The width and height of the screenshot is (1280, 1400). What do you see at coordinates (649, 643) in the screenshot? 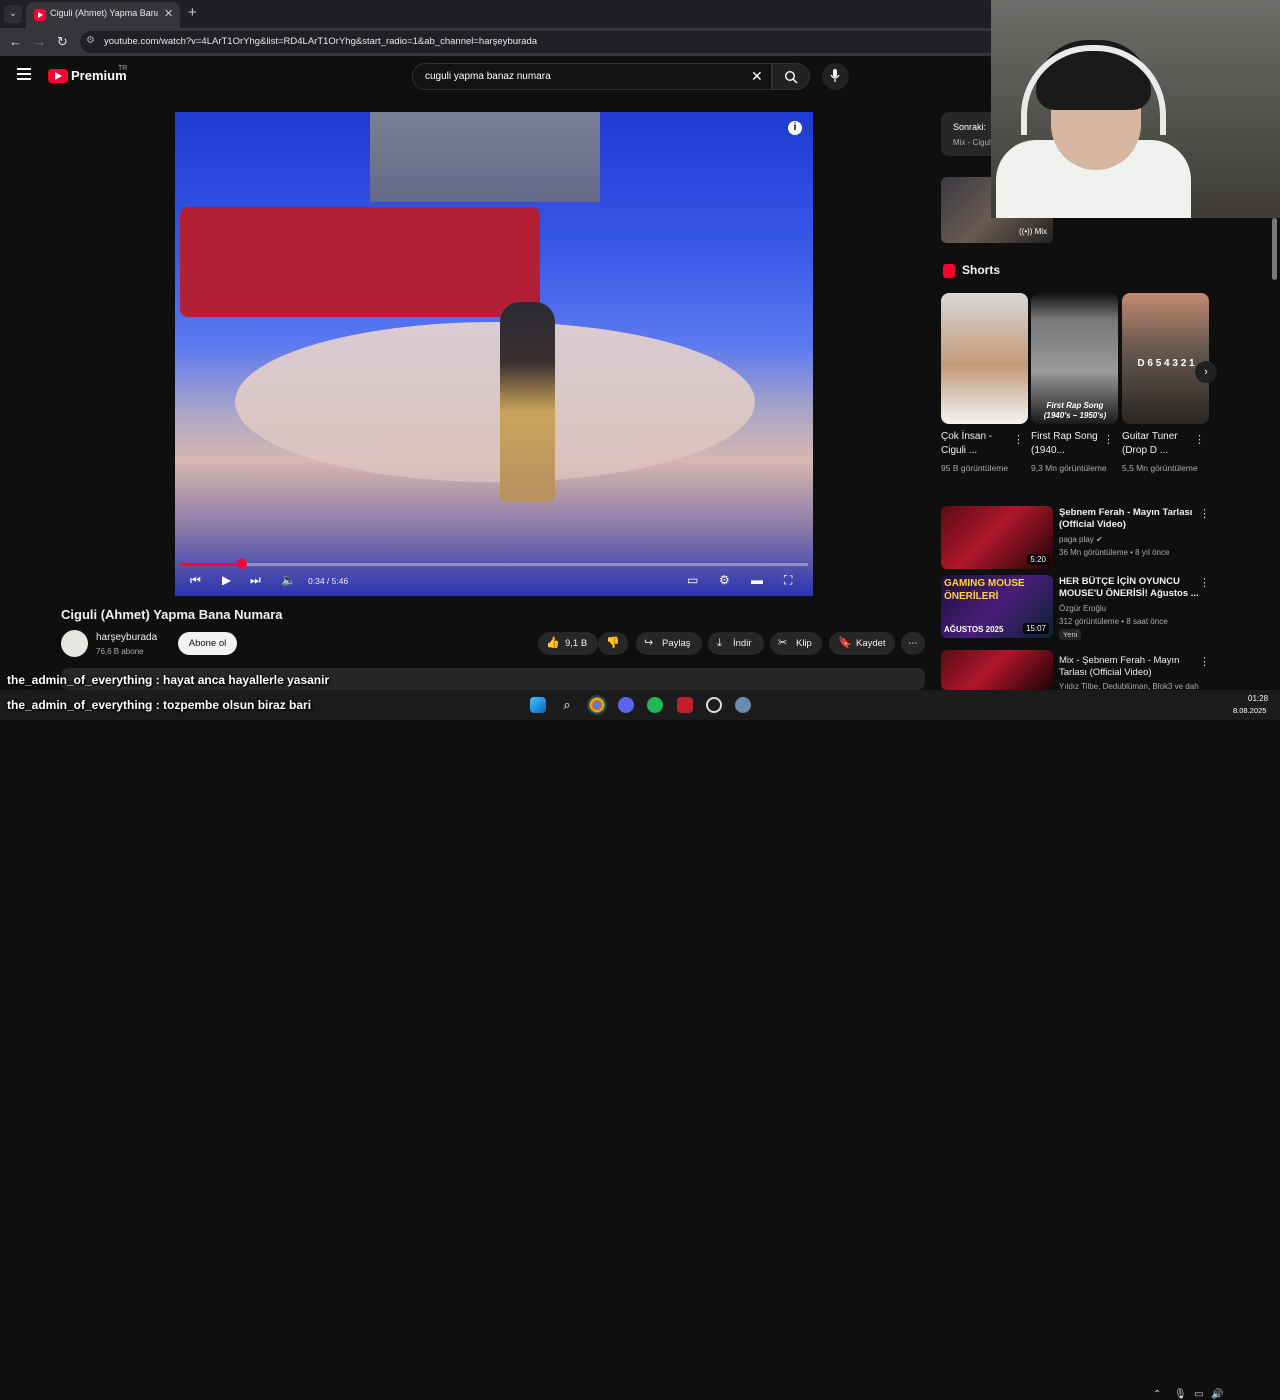
I see `share-icon: ↪` at bounding box center [649, 643].